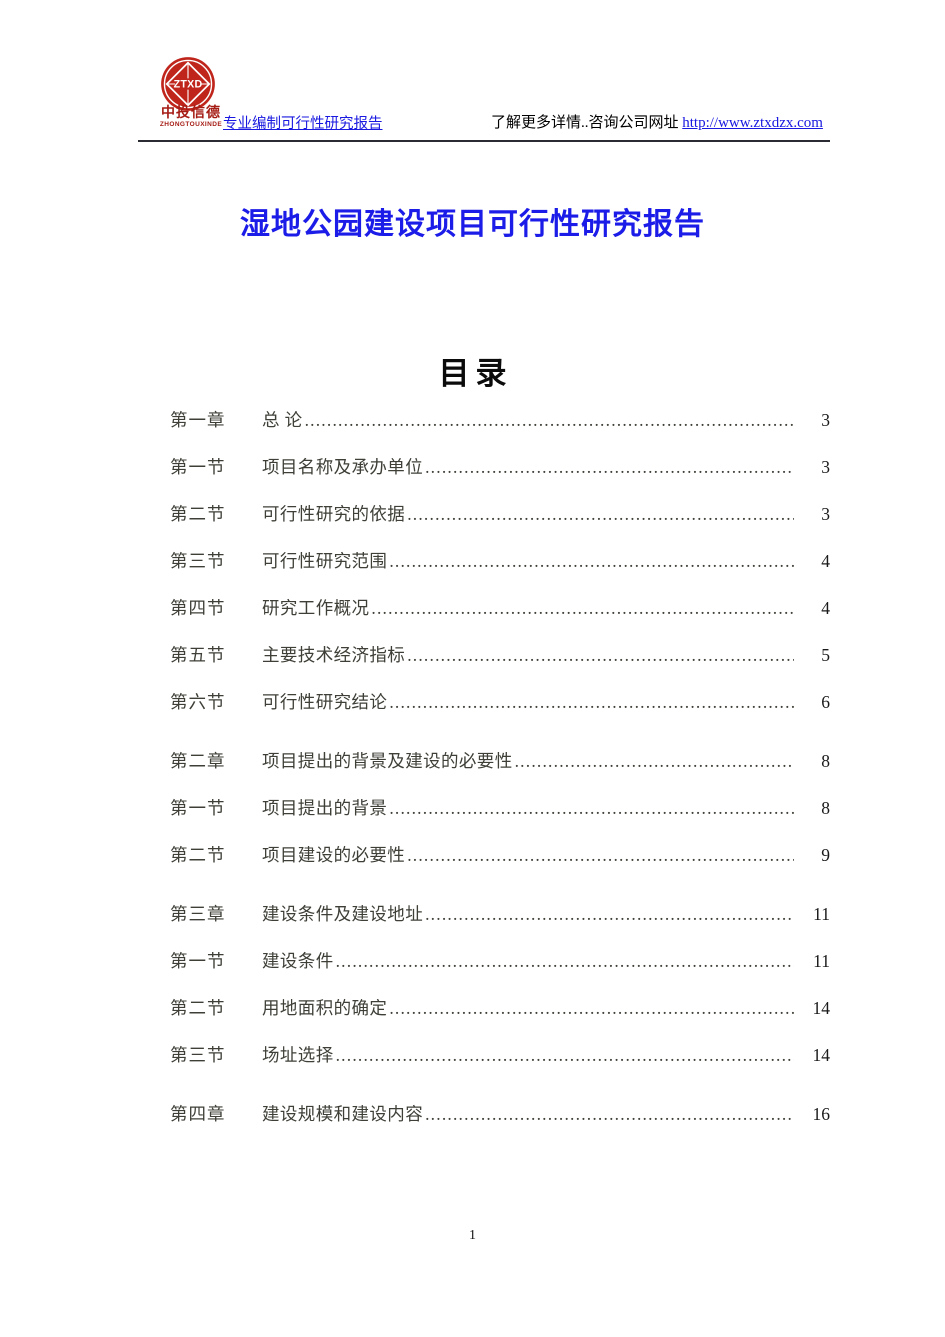  What do you see at coordinates (500, 1065) in the screenshot?
I see `toc-entry: 第三节 场址选择 14` at bounding box center [500, 1065].